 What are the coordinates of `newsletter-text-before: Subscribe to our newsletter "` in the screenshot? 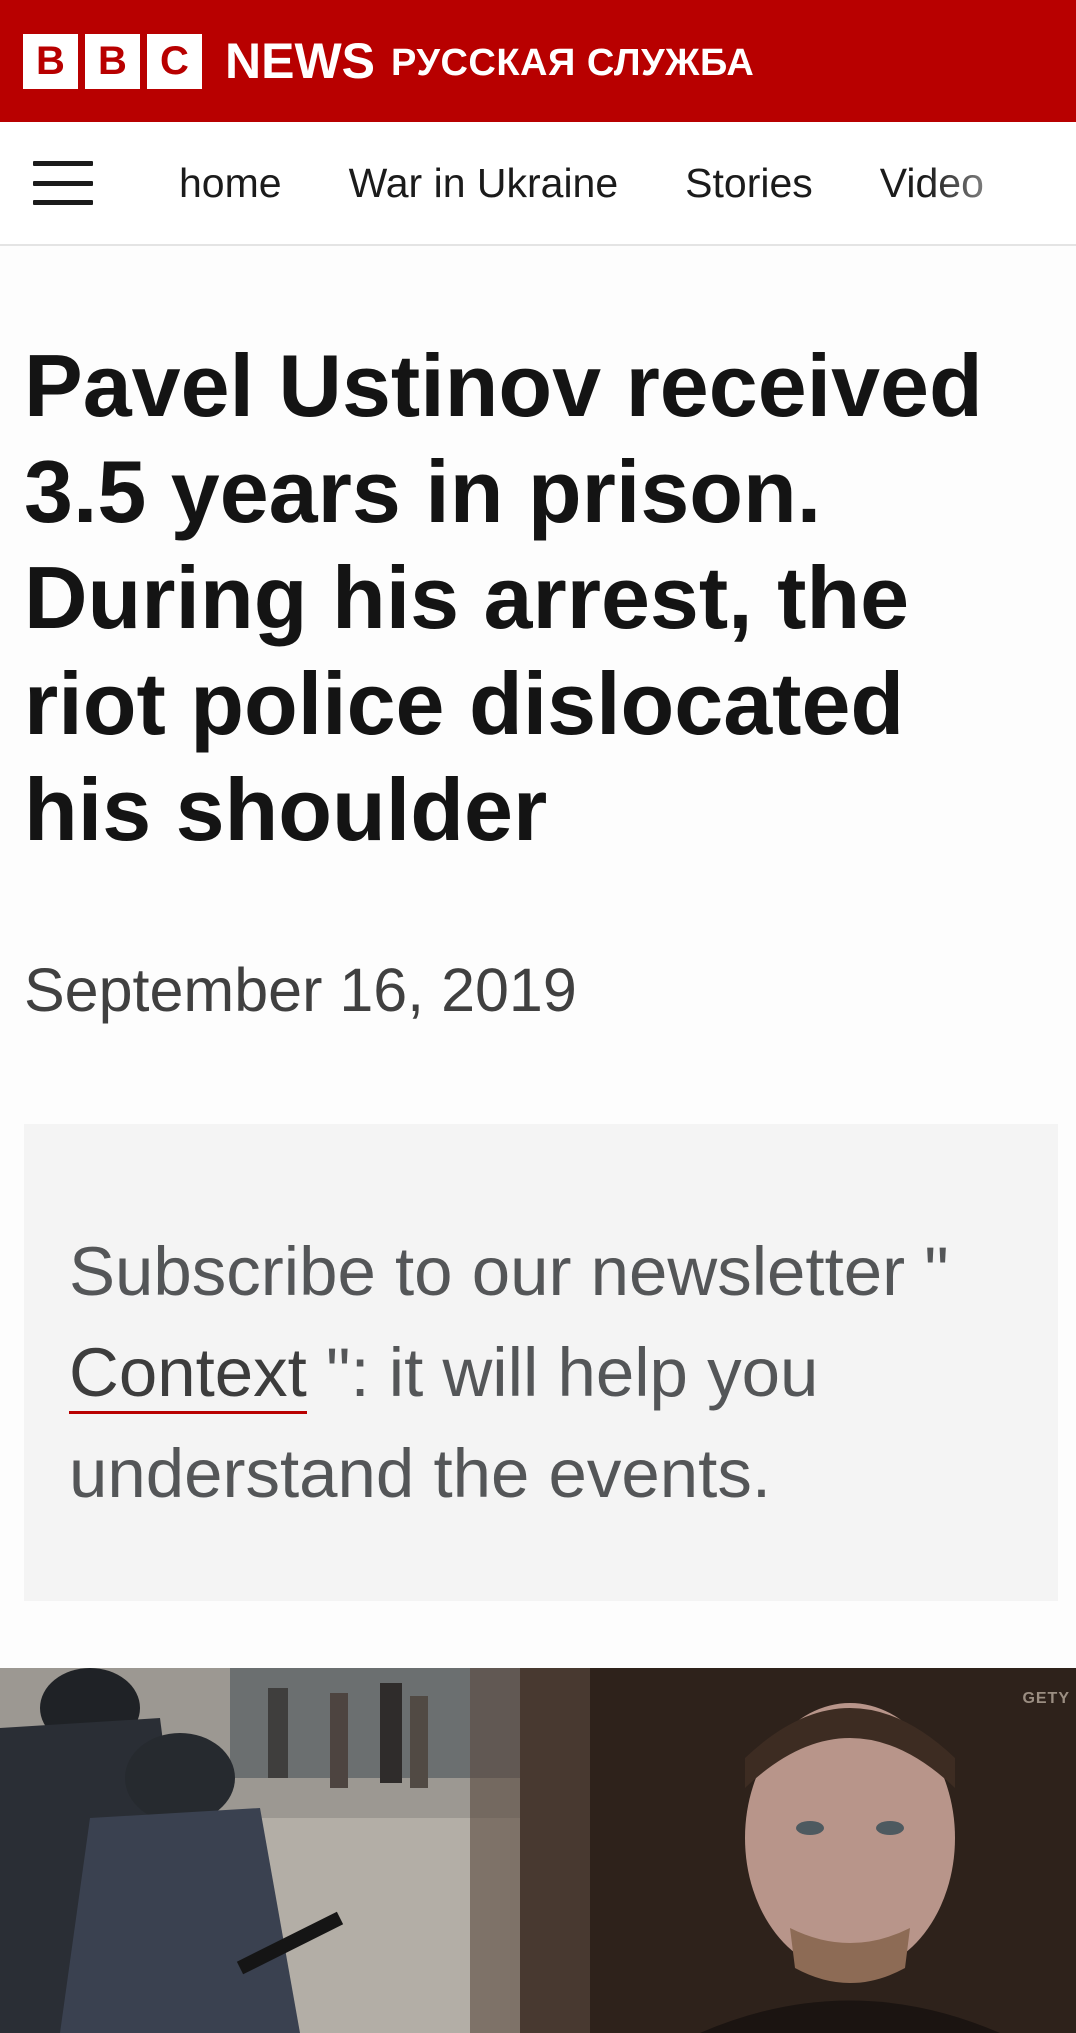 It's located at (509, 1271).